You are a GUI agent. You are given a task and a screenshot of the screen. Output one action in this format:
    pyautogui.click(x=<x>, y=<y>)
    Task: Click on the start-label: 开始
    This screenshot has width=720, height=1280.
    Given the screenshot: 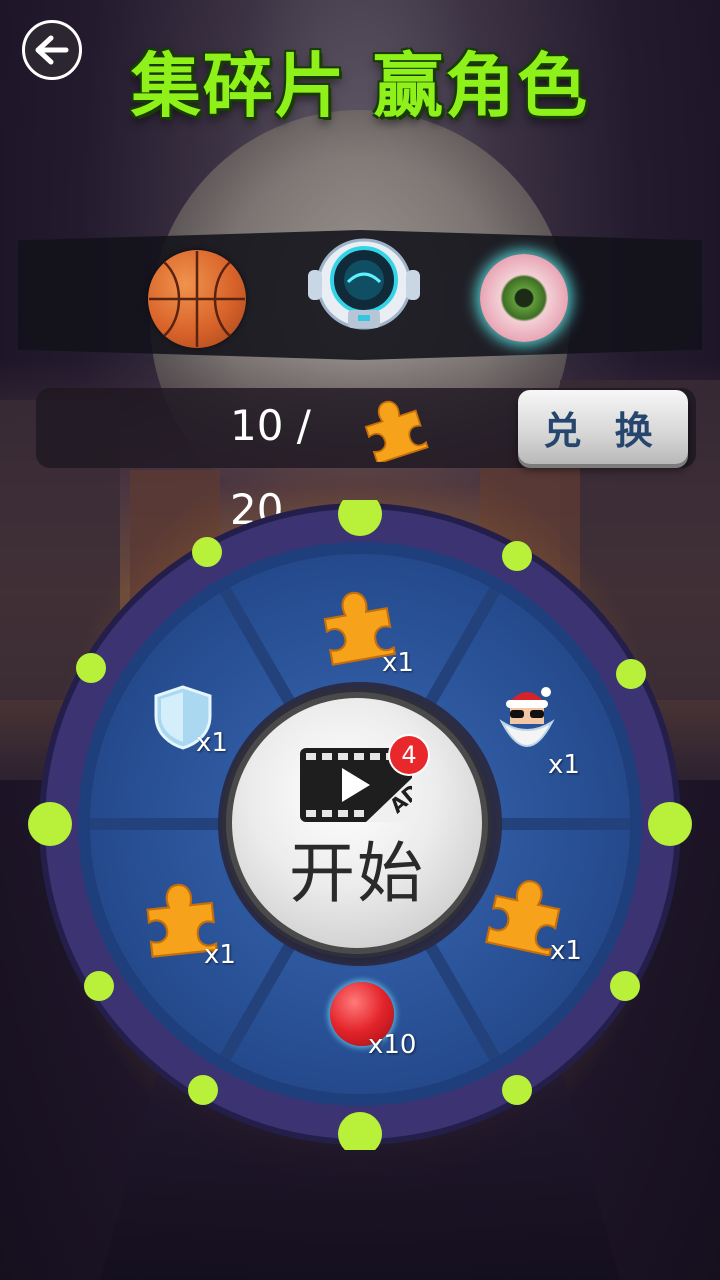 What is the action you would take?
    pyautogui.click(x=357, y=873)
    